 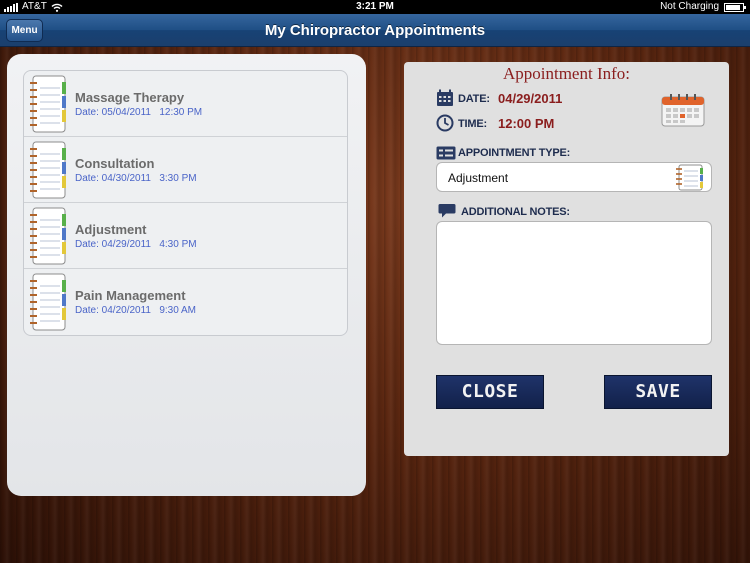 I want to click on clock-icon, so click(x=445, y=123).